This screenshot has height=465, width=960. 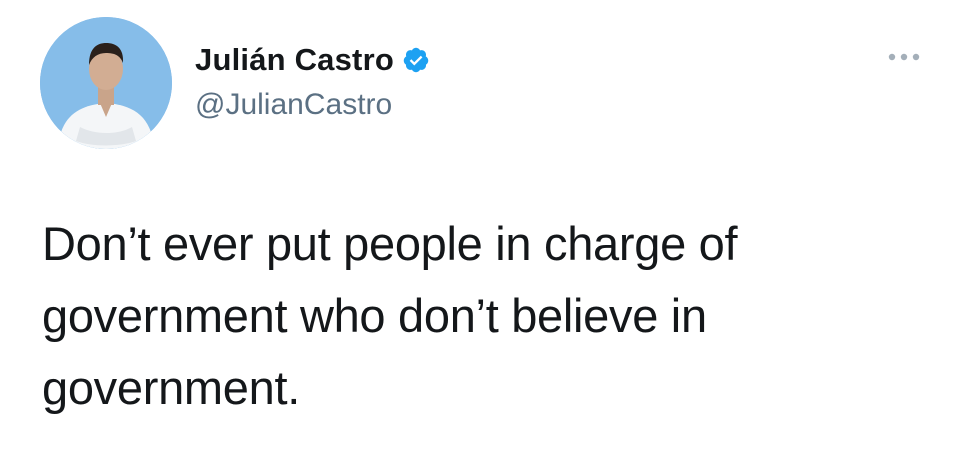 I want to click on name-row: Julián Castro, so click(x=312, y=60).